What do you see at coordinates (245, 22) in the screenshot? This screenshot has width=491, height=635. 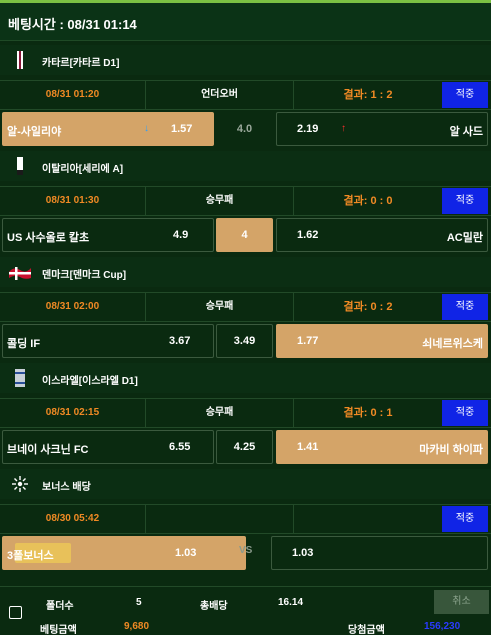 I see `betting-time-header: 베팅시간 : 08/31 01:14` at bounding box center [245, 22].